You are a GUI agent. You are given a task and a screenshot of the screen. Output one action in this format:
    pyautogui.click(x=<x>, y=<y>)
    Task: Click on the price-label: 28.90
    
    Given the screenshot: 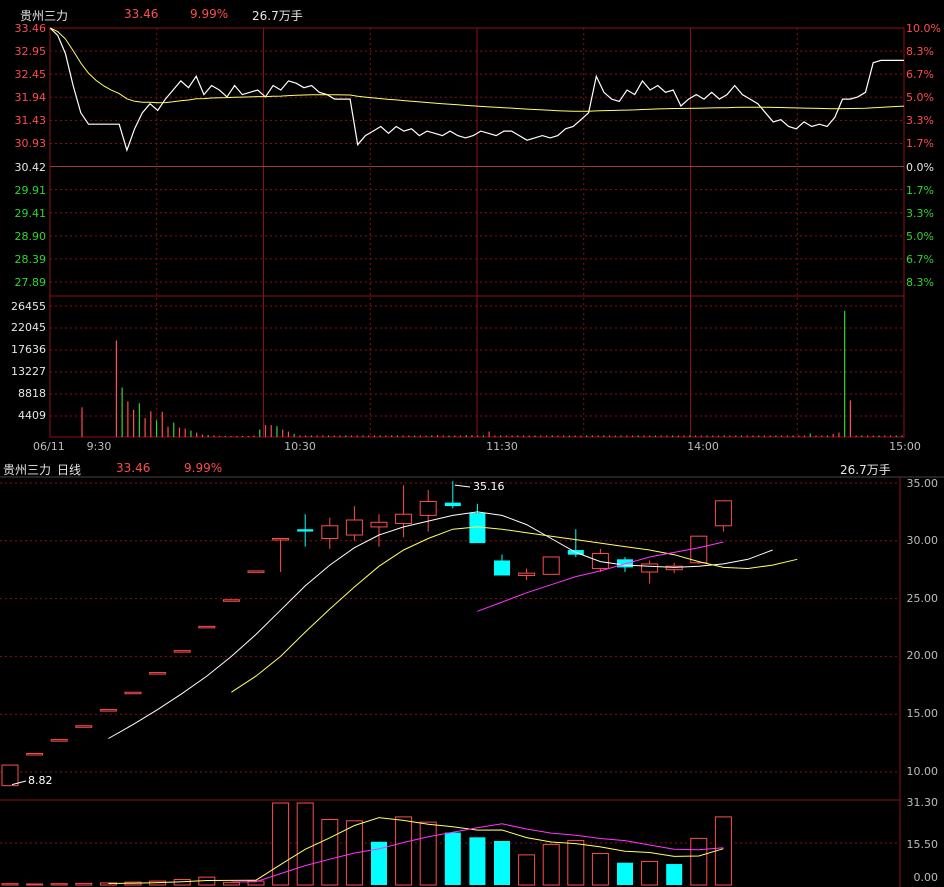 What is the action you would take?
    pyautogui.click(x=30, y=236)
    